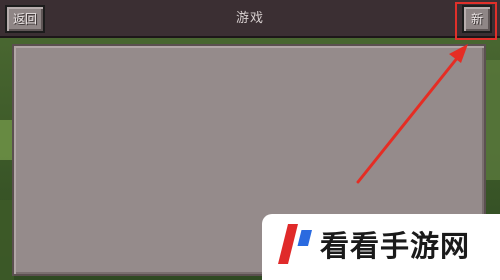  I want to click on watermark: 看看手游网, so click(381, 247).